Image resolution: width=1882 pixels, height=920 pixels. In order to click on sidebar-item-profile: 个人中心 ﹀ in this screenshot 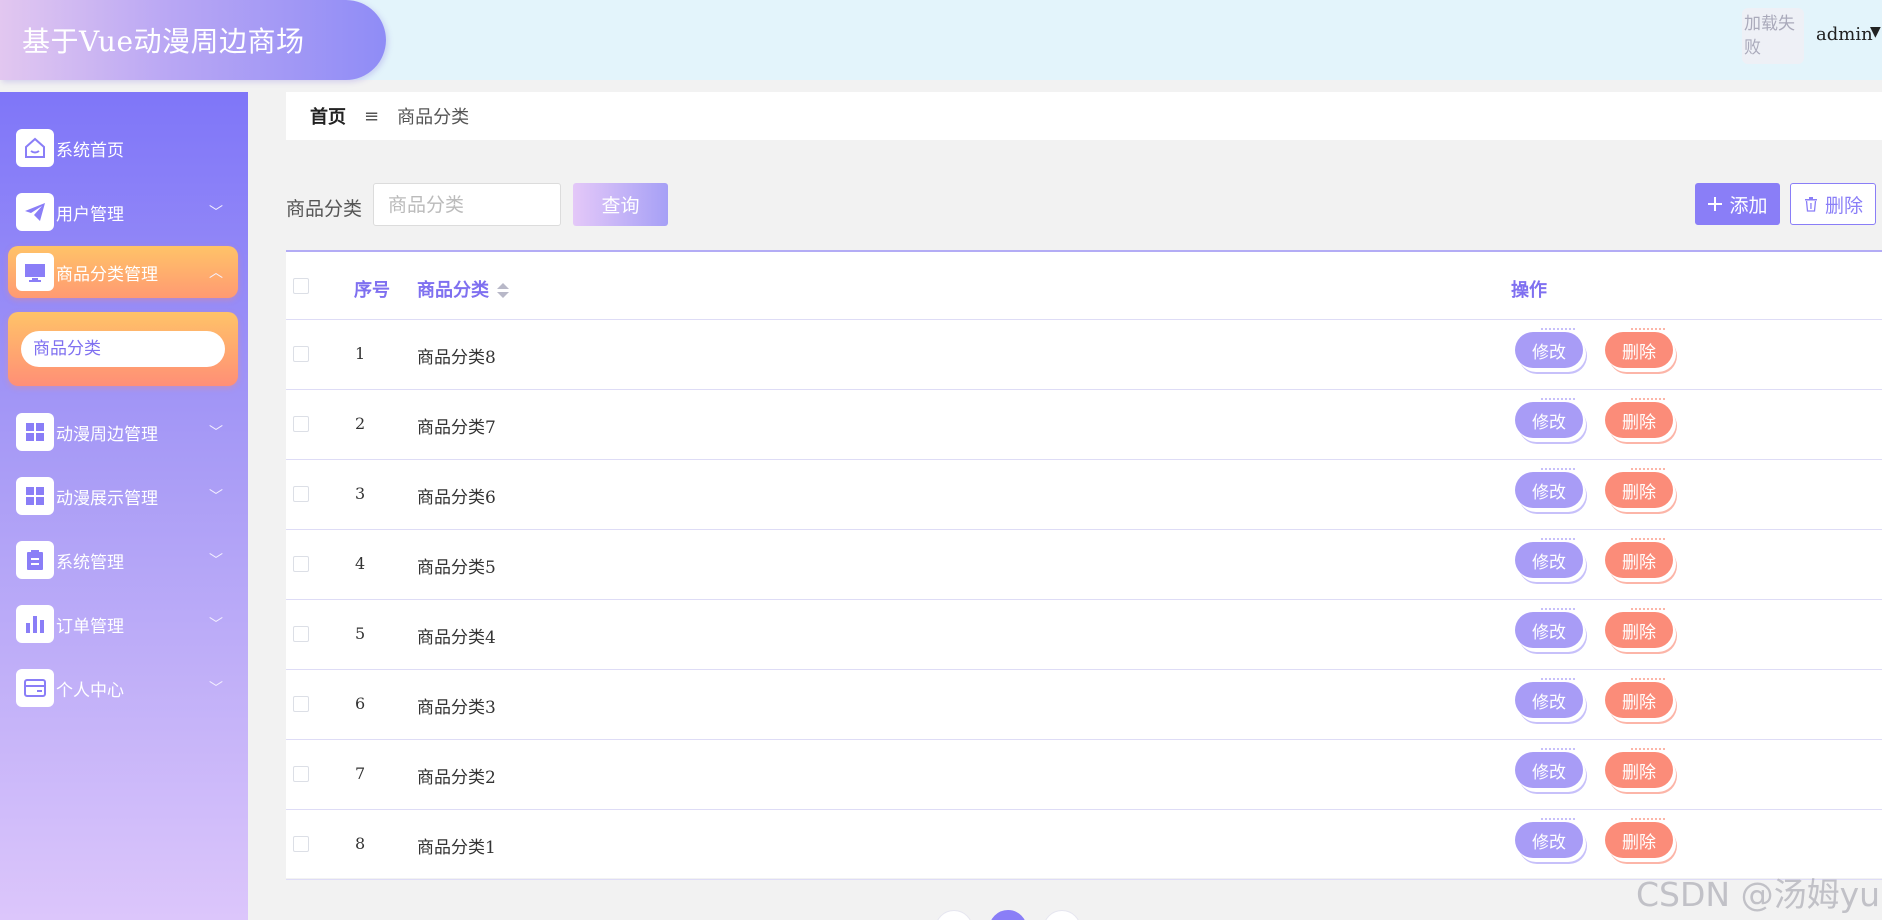, I will do `click(123, 688)`.